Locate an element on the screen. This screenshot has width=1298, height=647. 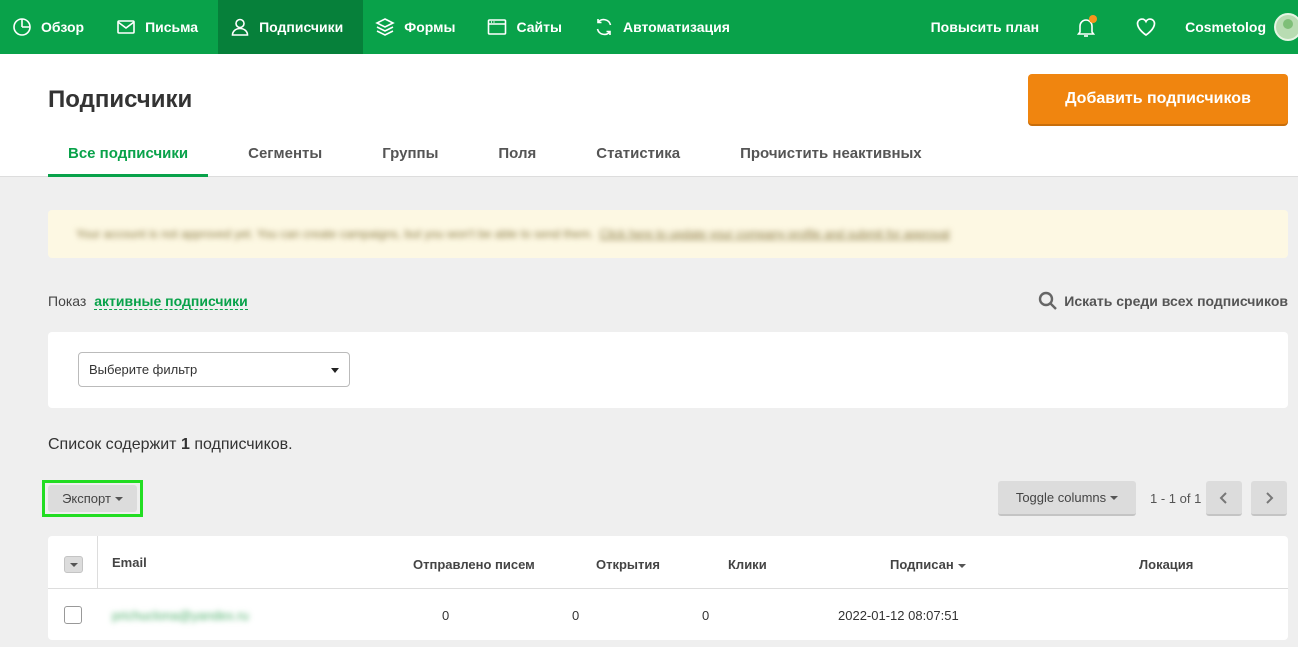
row-checkbox is located at coordinates (73, 615).